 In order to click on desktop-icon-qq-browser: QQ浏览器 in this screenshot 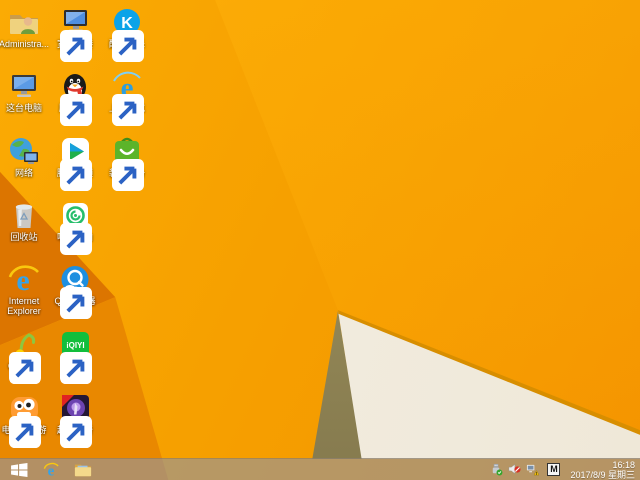, I will do `click(75, 292)`.